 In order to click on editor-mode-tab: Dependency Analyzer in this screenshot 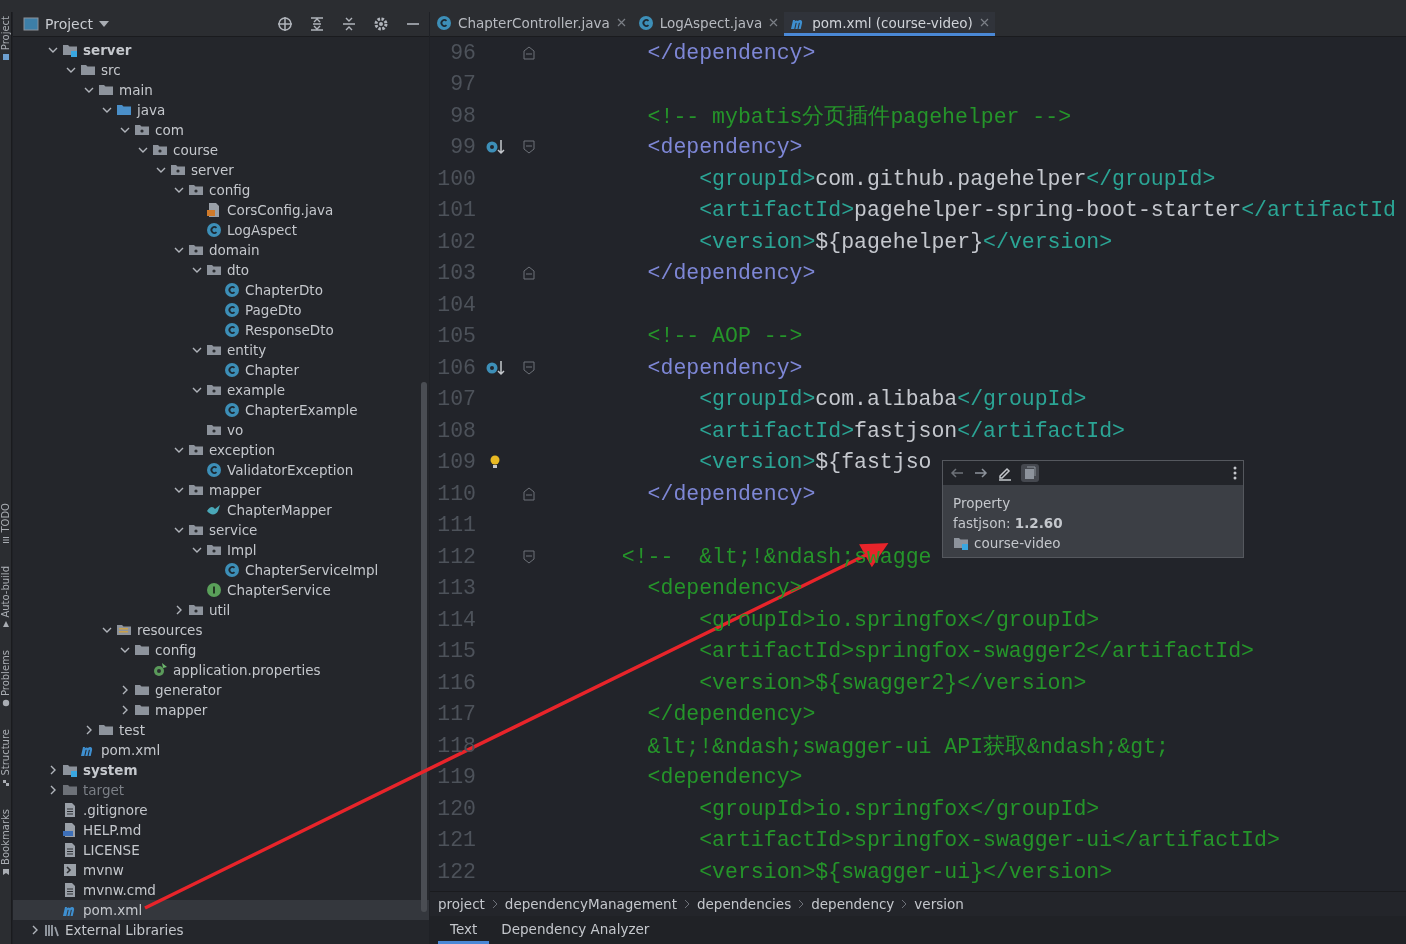, I will do `click(575, 930)`.